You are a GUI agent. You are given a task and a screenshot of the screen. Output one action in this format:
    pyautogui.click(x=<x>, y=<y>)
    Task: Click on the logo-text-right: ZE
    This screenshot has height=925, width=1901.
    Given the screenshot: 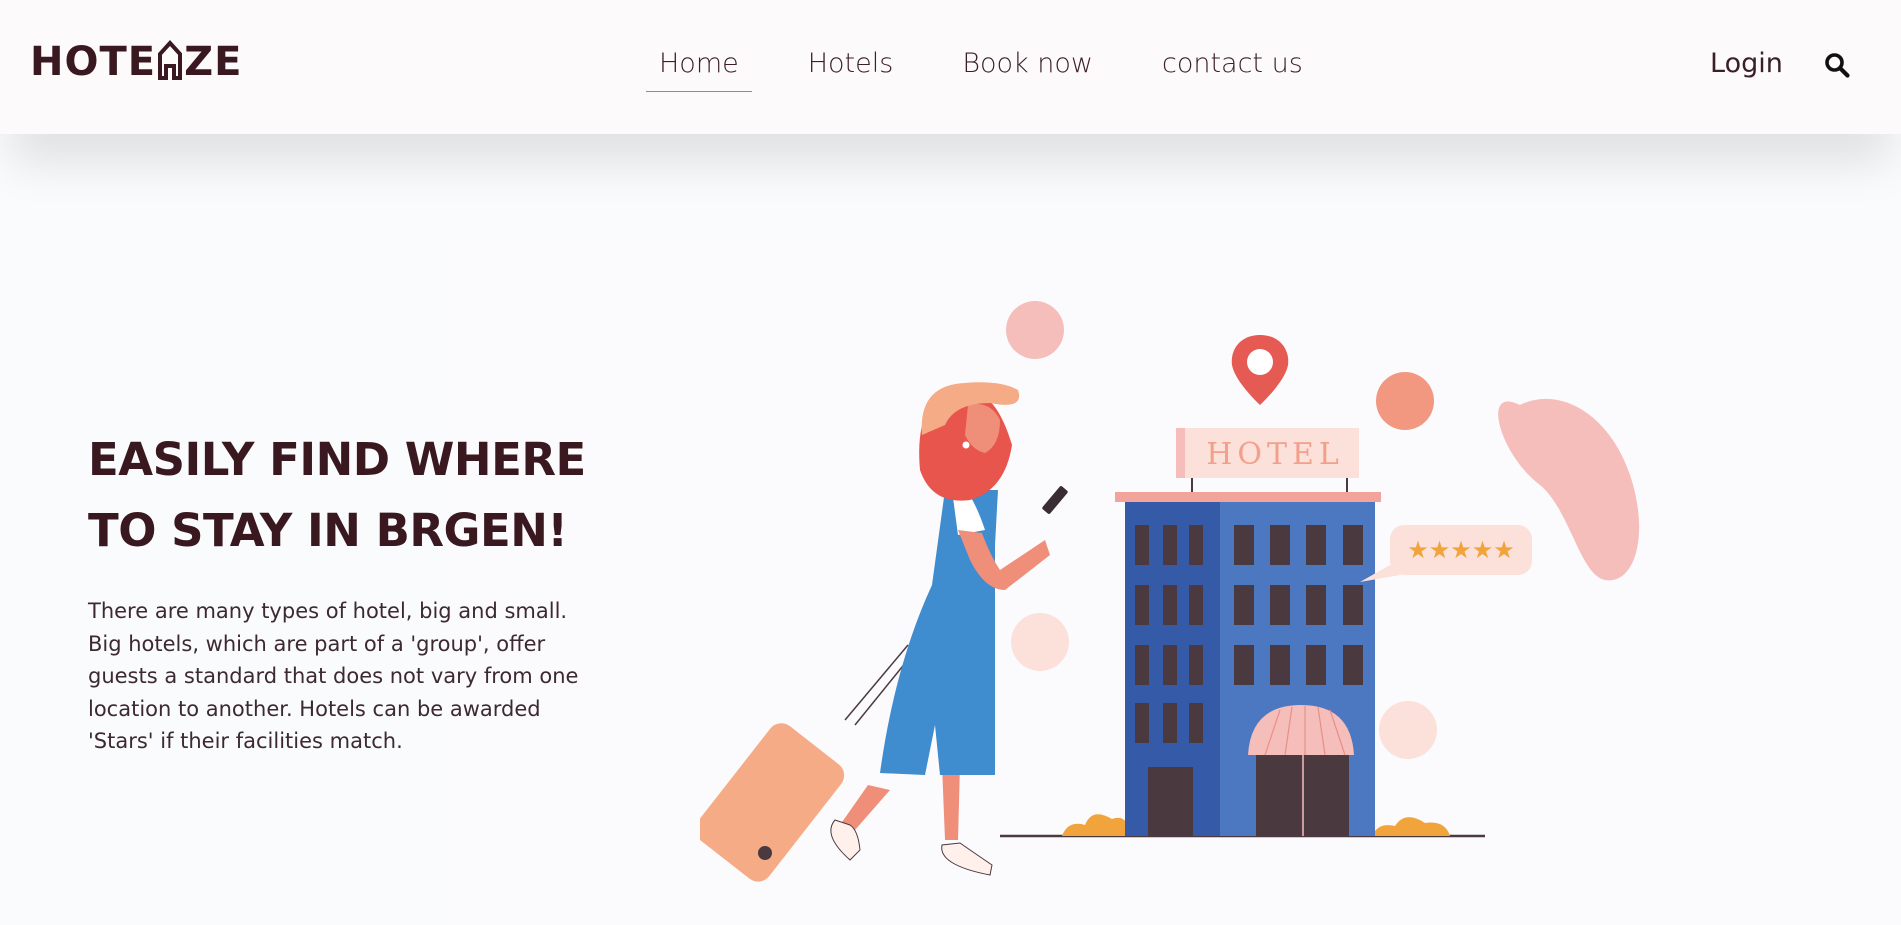 What is the action you would take?
    pyautogui.click(x=213, y=62)
    